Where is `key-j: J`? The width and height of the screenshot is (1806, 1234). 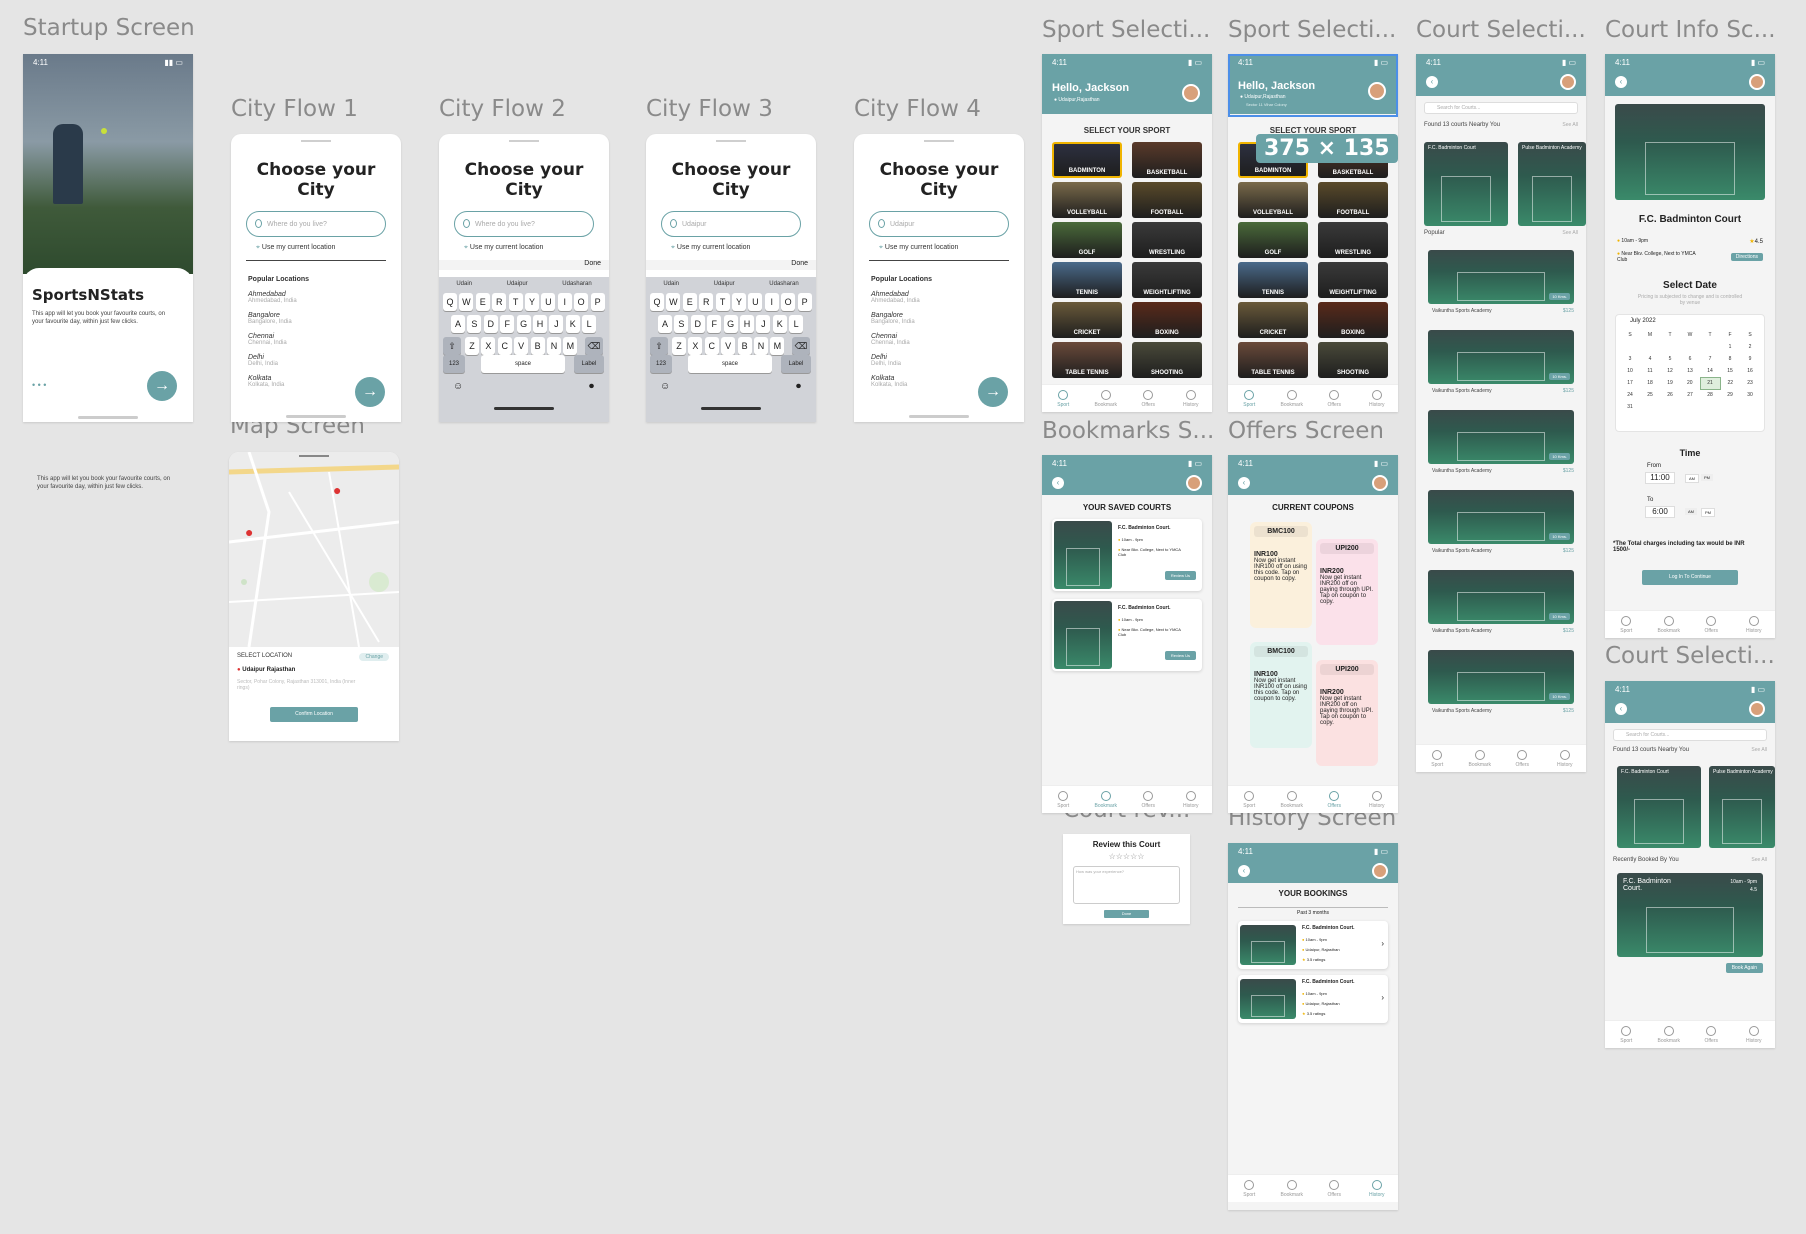 key-j: J is located at coordinates (556, 324).